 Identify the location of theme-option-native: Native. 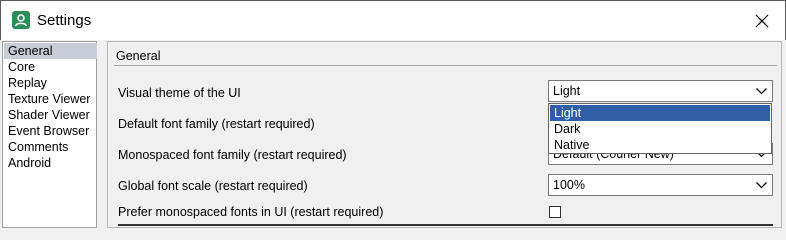
(660, 145).